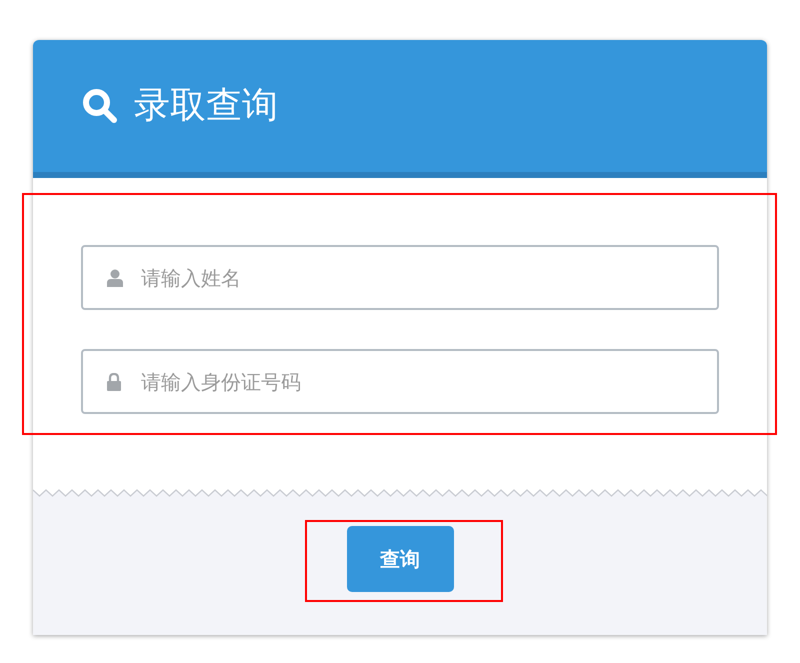 The image size is (800, 663). I want to click on card-title: 录取查询, so click(206, 106).